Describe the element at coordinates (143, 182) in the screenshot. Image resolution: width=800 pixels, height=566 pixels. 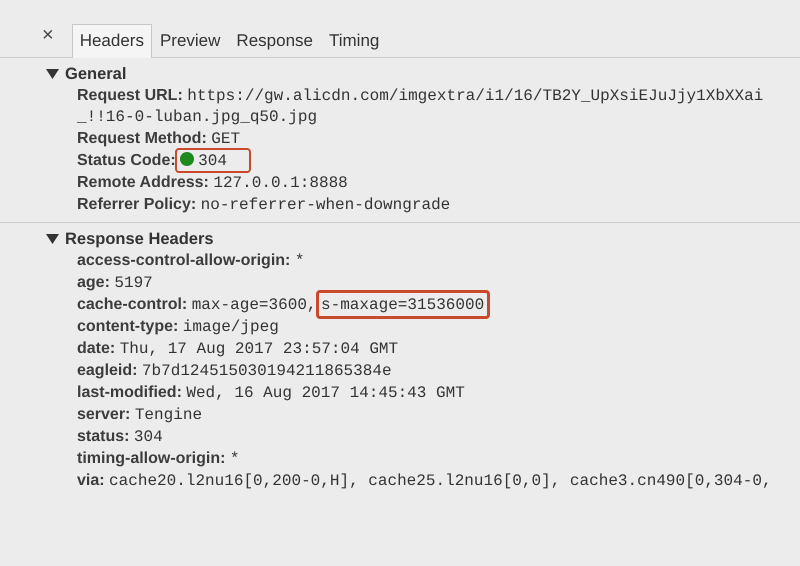
I see `header-name: Remote Address:` at that location.